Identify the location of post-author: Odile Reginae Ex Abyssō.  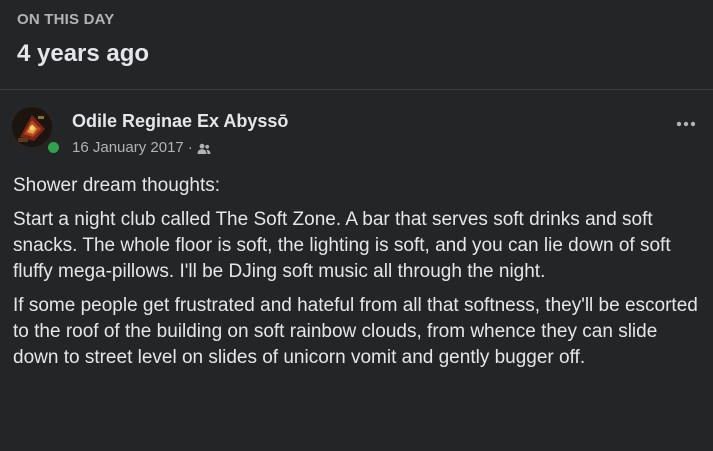
(180, 121).